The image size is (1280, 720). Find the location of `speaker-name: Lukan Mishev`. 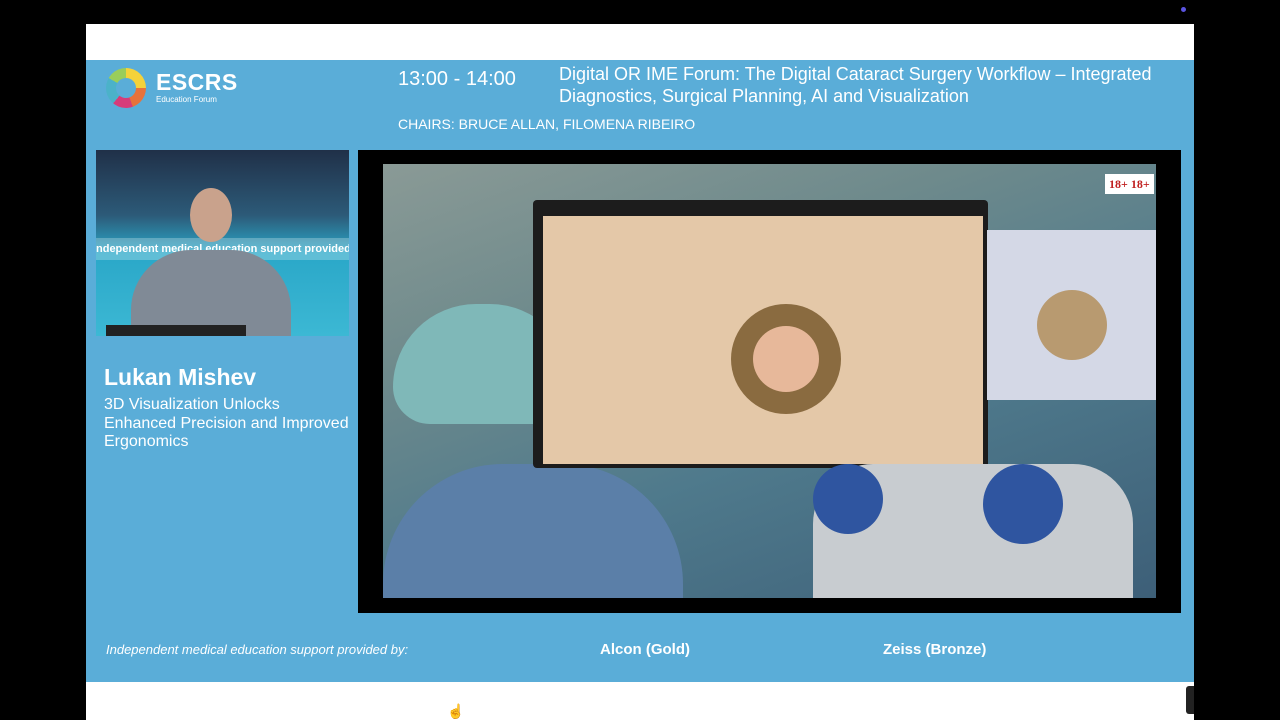

speaker-name: Lukan Mishev is located at coordinates (180, 377).